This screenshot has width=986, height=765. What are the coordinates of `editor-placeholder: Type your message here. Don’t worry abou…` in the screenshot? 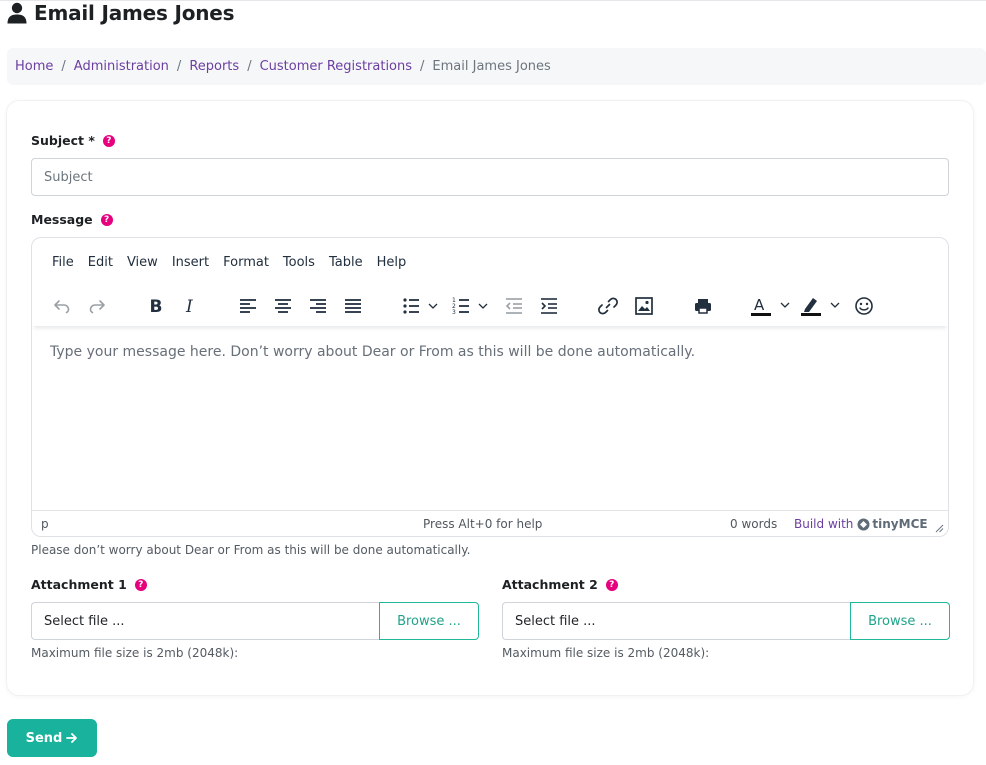 It's located at (373, 352).